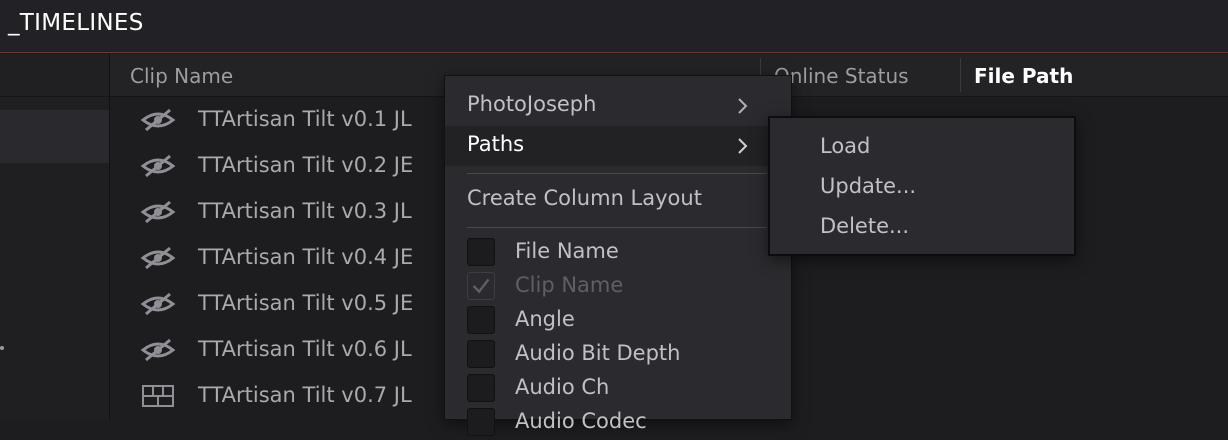 The height and width of the screenshot is (440, 1228). I want to click on clip-name: TTArtisan Tilt v0.6 JL, so click(305, 349).